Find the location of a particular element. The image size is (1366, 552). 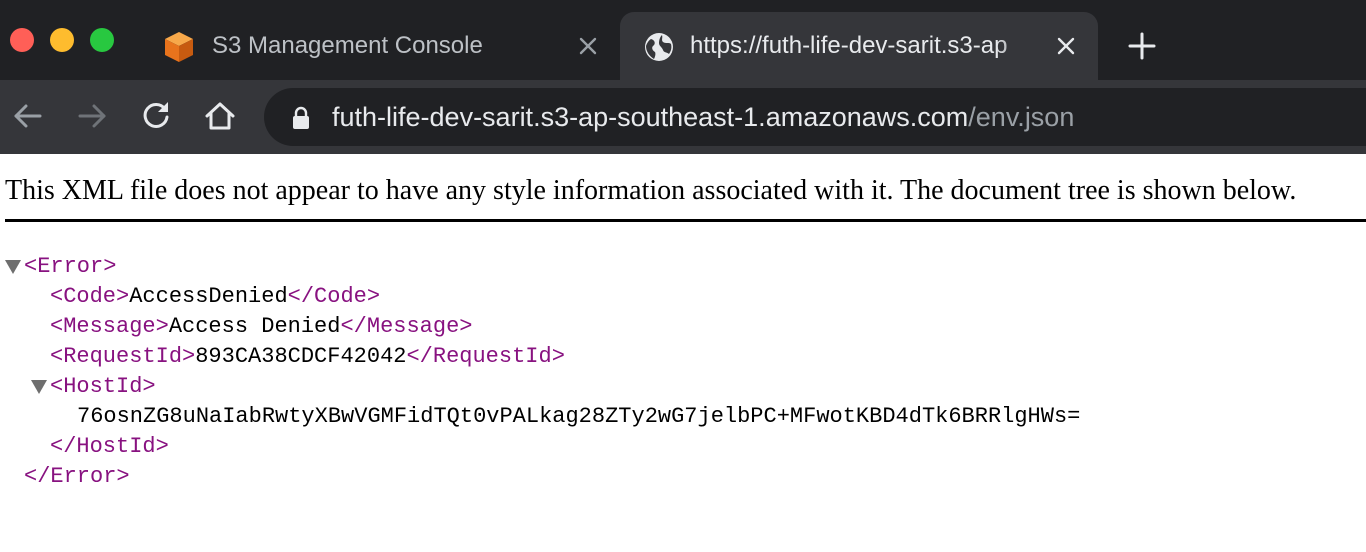

xml-tag: <HostId> is located at coordinates (103, 386).